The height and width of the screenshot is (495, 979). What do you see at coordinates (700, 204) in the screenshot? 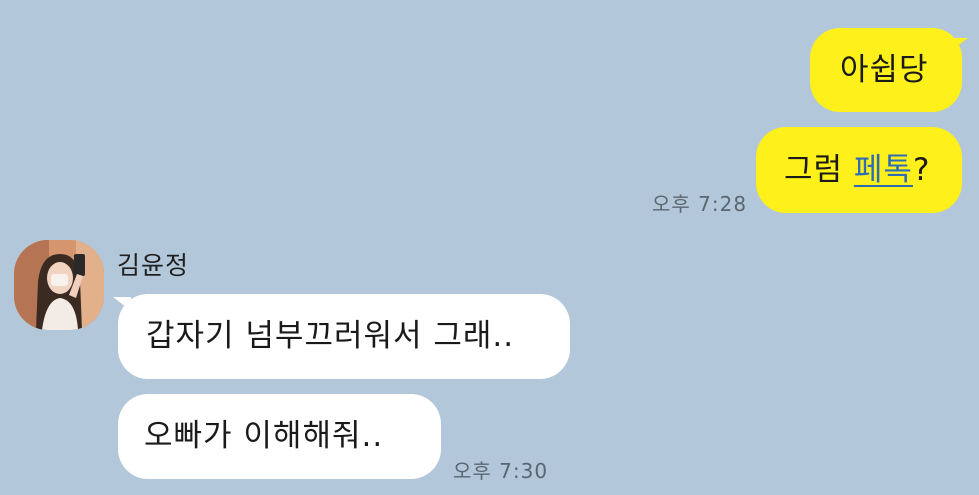
I see `sent-timestamp: 오후 7:28` at bounding box center [700, 204].